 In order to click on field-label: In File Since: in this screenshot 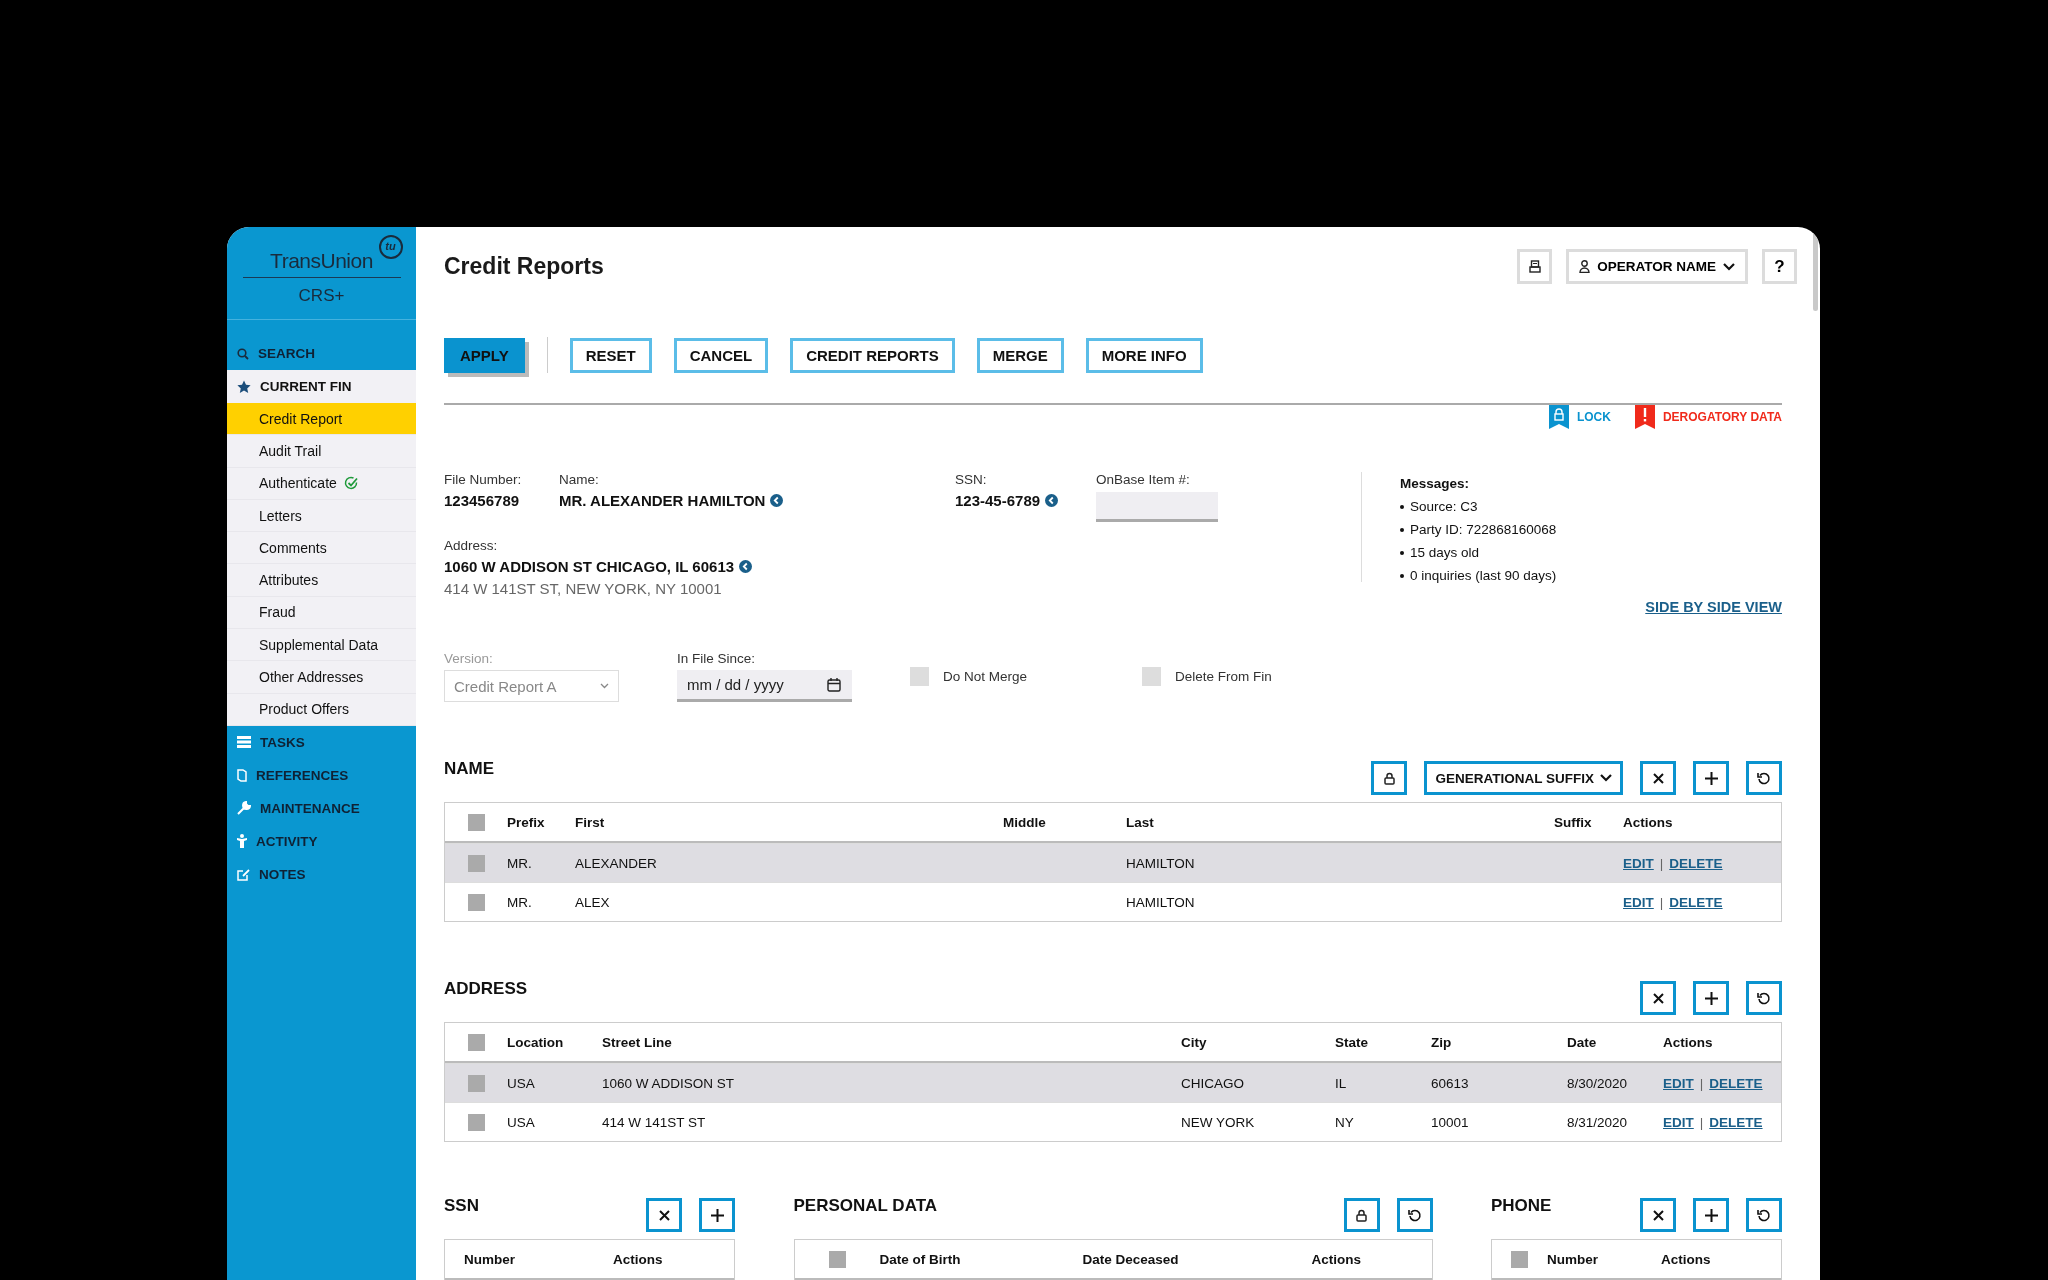, I will do `click(717, 658)`.